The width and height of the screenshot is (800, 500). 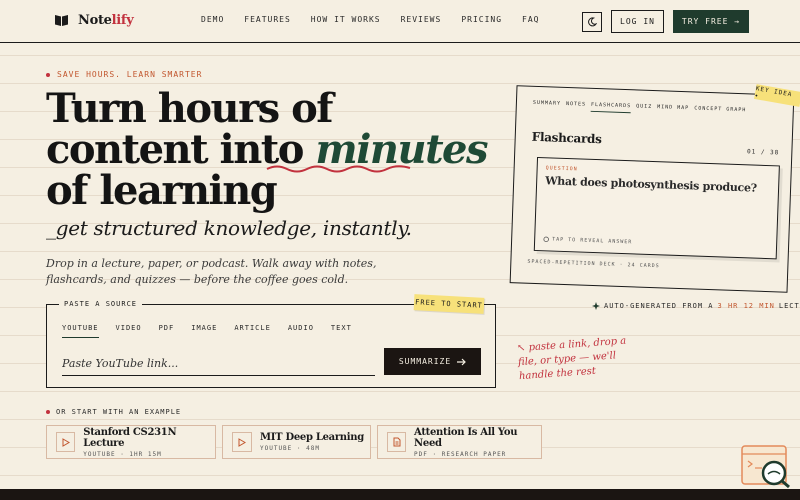 What do you see at coordinates (637, 21) in the screenshot?
I see `login-button: LOG IN` at bounding box center [637, 21].